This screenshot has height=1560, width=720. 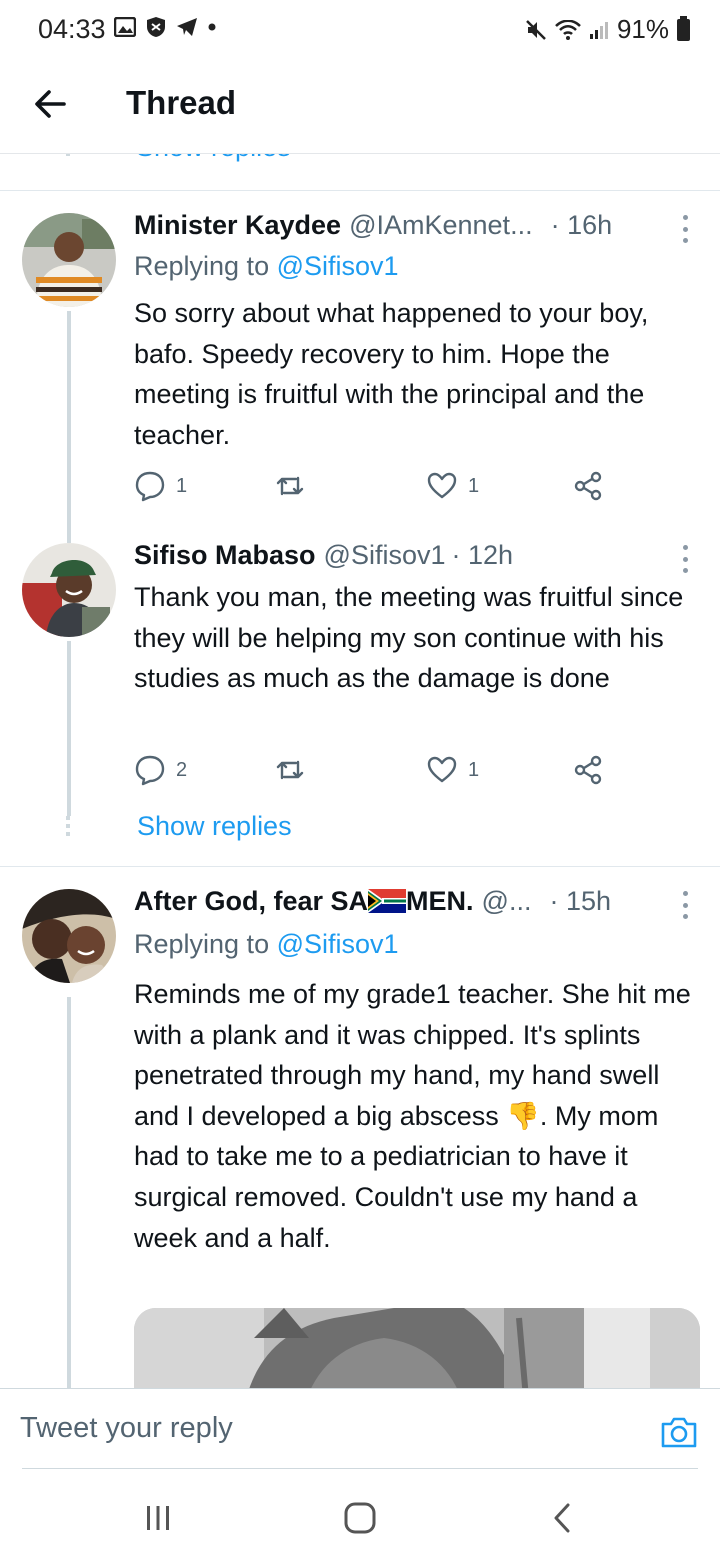 I want to click on author-handle: @Sifisov1, so click(x=385, y=555).